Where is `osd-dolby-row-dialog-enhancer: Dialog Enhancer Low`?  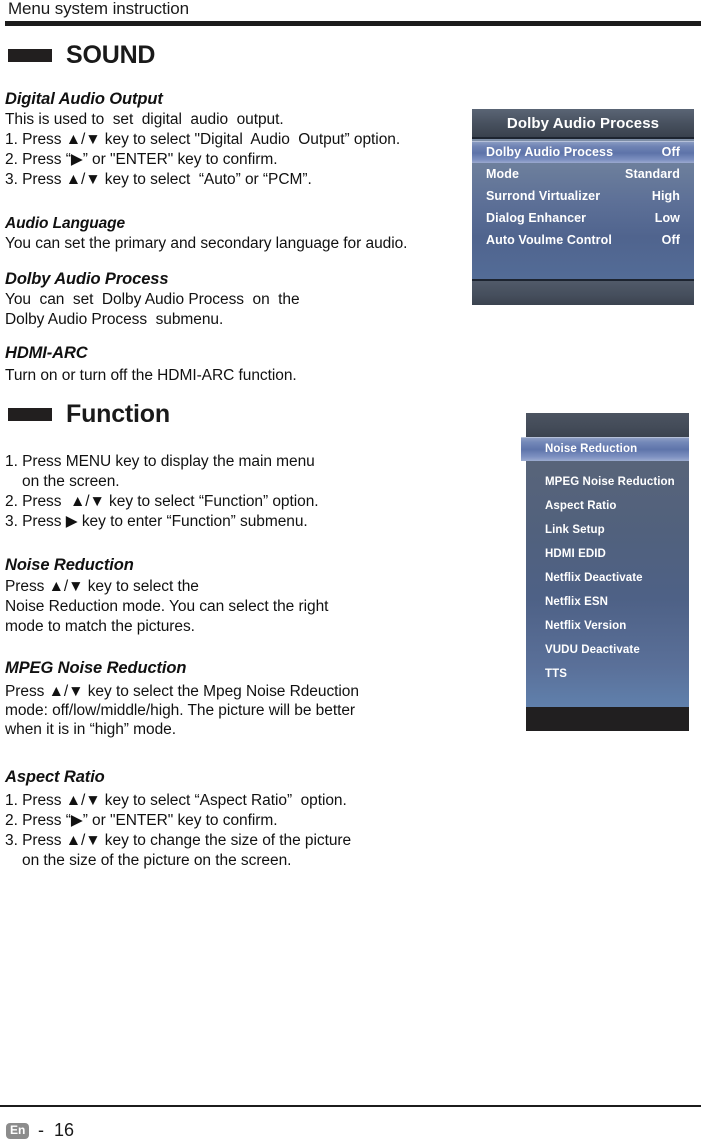 osd-dolby-row-dialog-enhancer: Dialog Enhancer Low is located at coordinates (583, 218).